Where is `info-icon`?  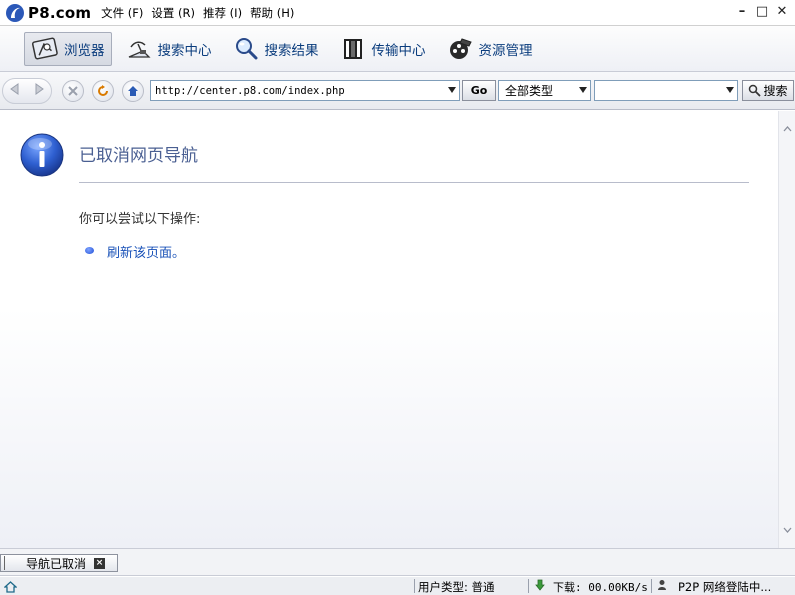
info-icon is located at coordinates (42, 155).